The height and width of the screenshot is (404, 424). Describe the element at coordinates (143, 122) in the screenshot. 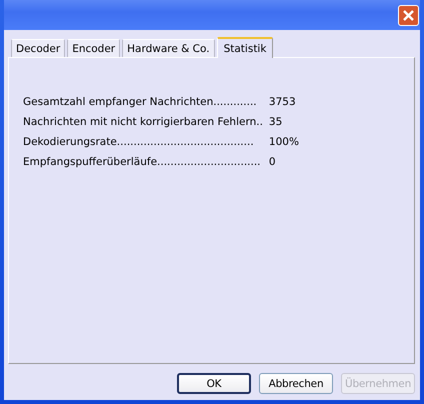

I see `stat-label: Nachrichten mit nicht korrigierbaren Fehlern..` at that location.